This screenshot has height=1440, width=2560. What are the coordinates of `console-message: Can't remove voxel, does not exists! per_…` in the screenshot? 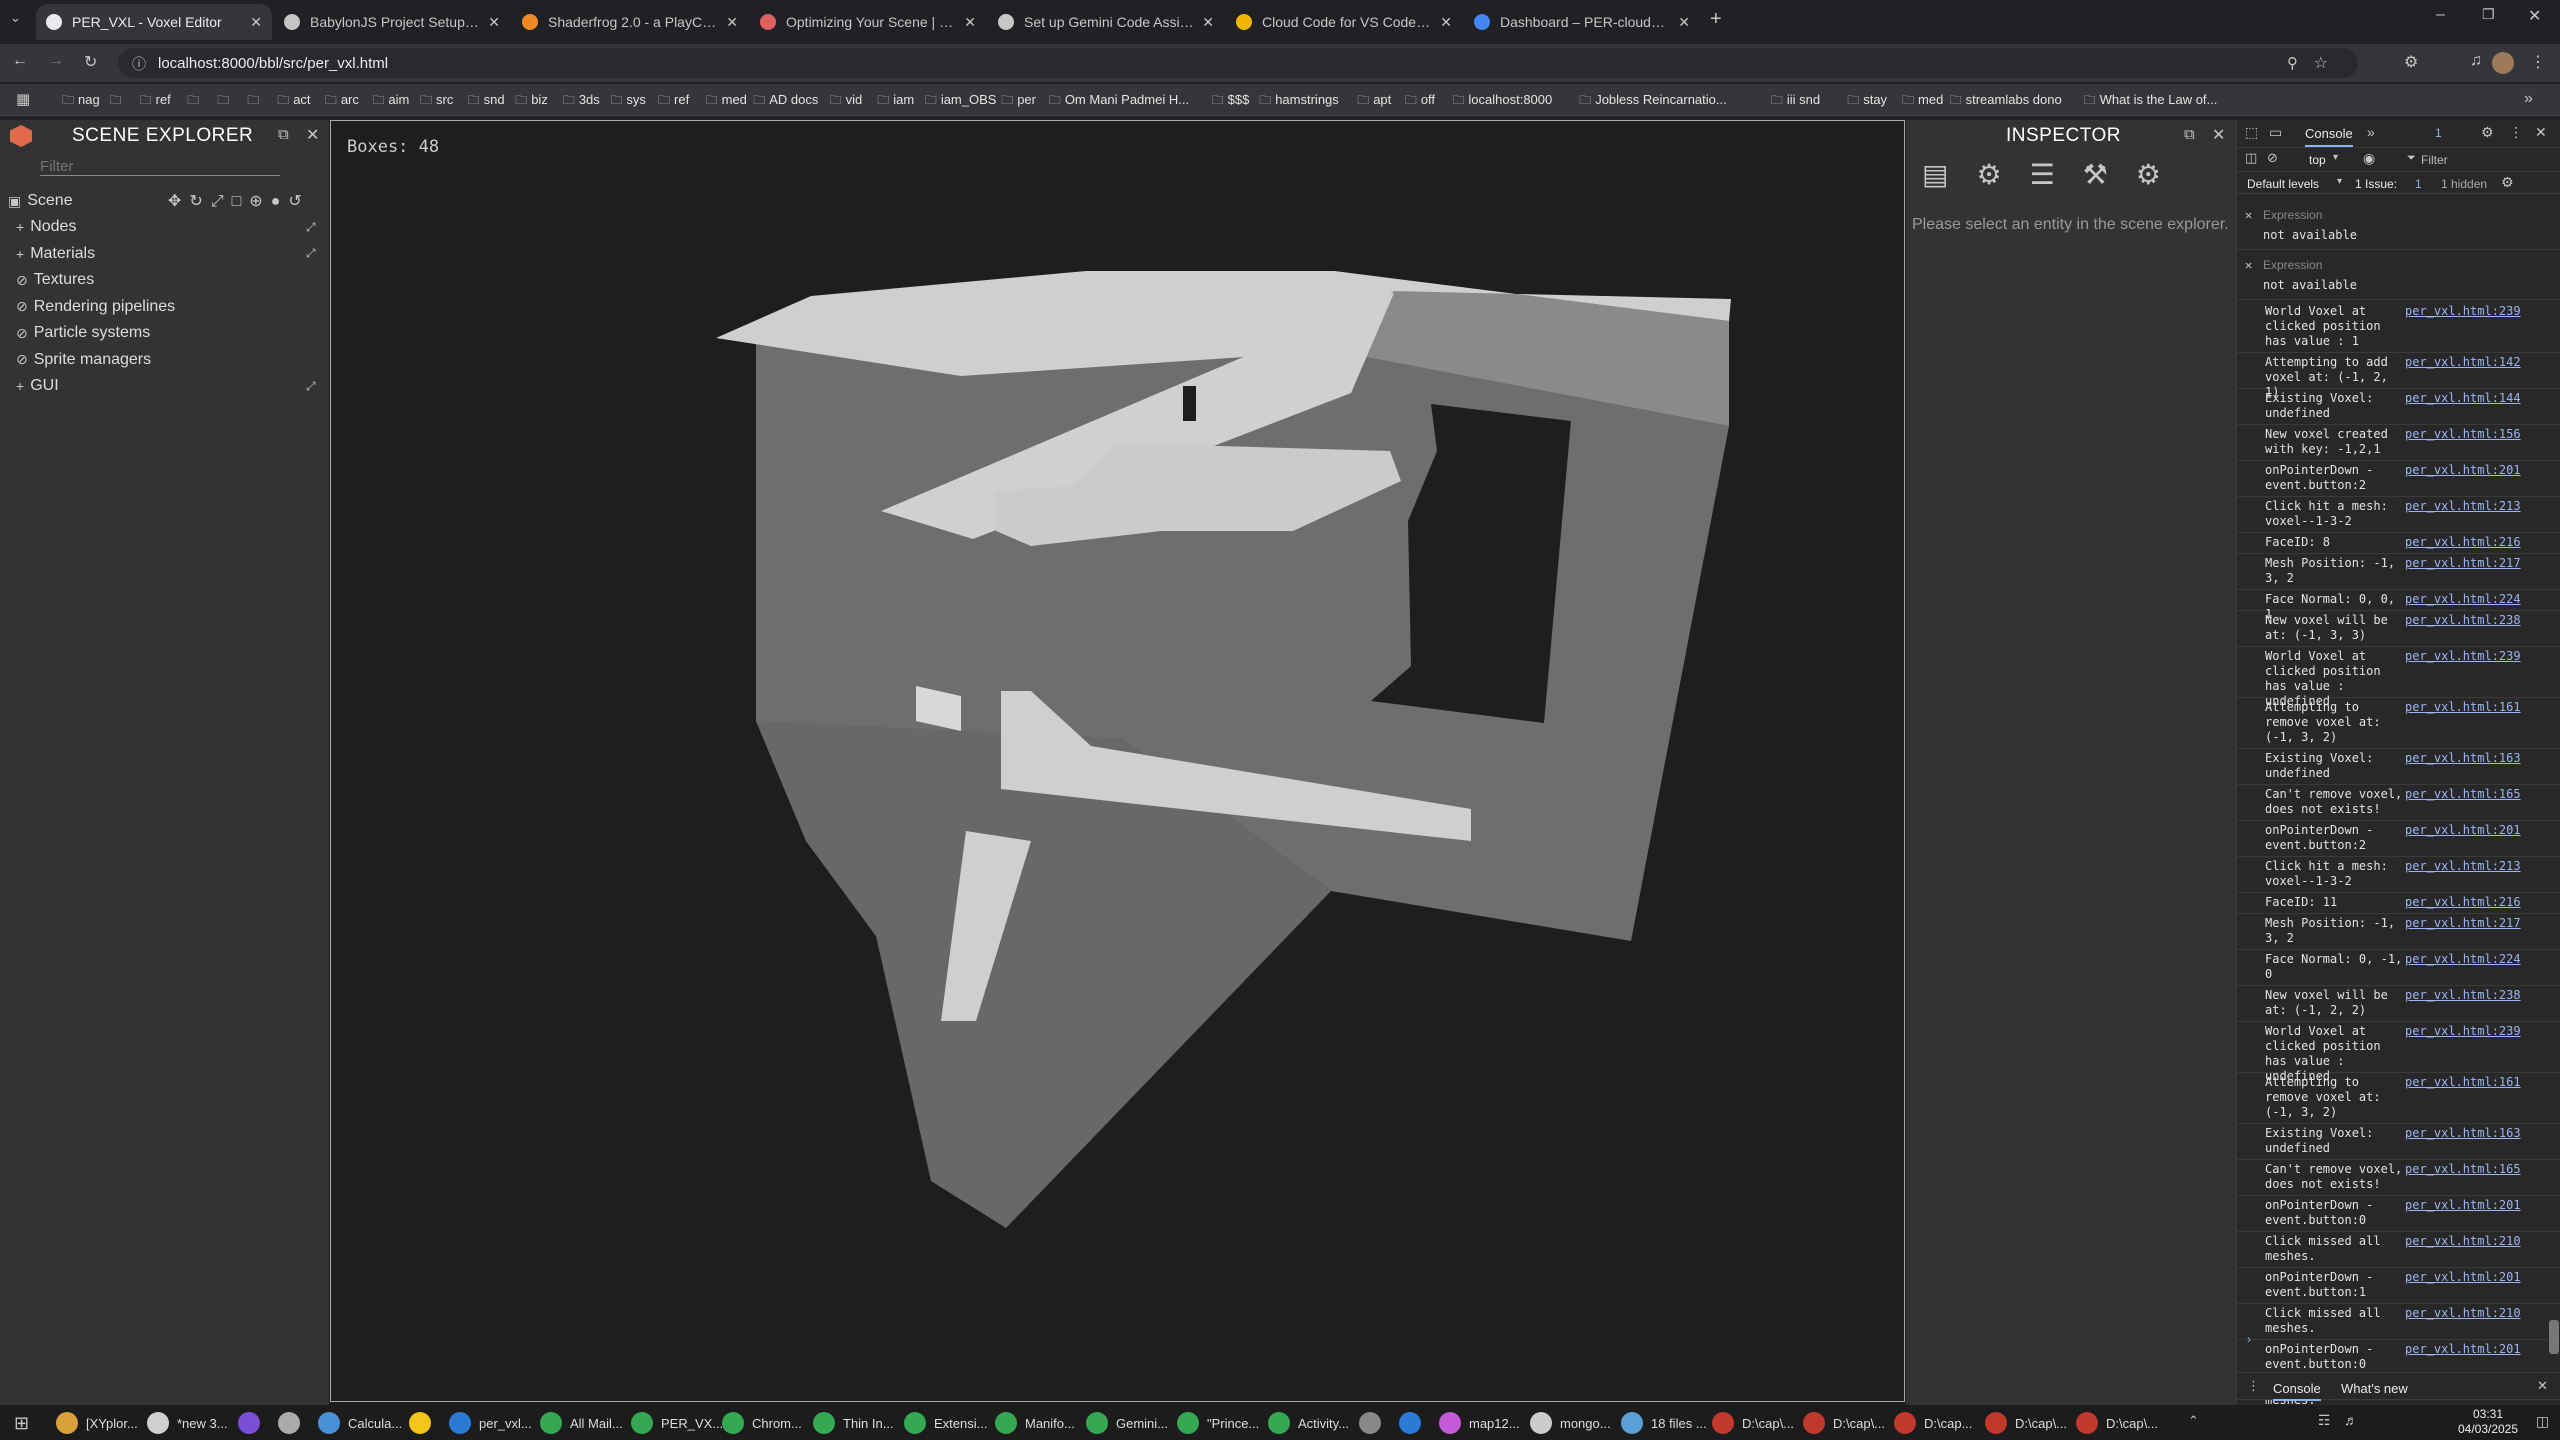 It's located at (2398, 1178).